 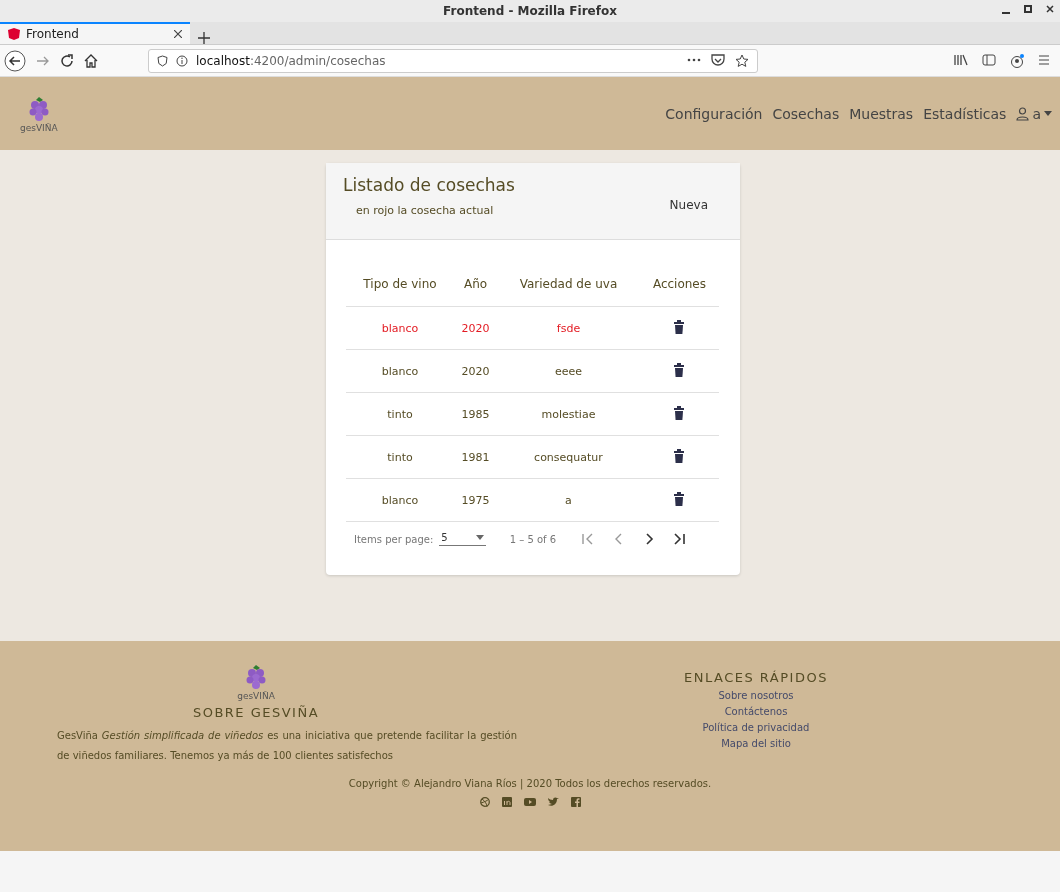 What do you see at coordinates (256, 712) in the screenshot?
I see `section-title: SOBRE GESVIÑA` at bounding box center [256, 712].